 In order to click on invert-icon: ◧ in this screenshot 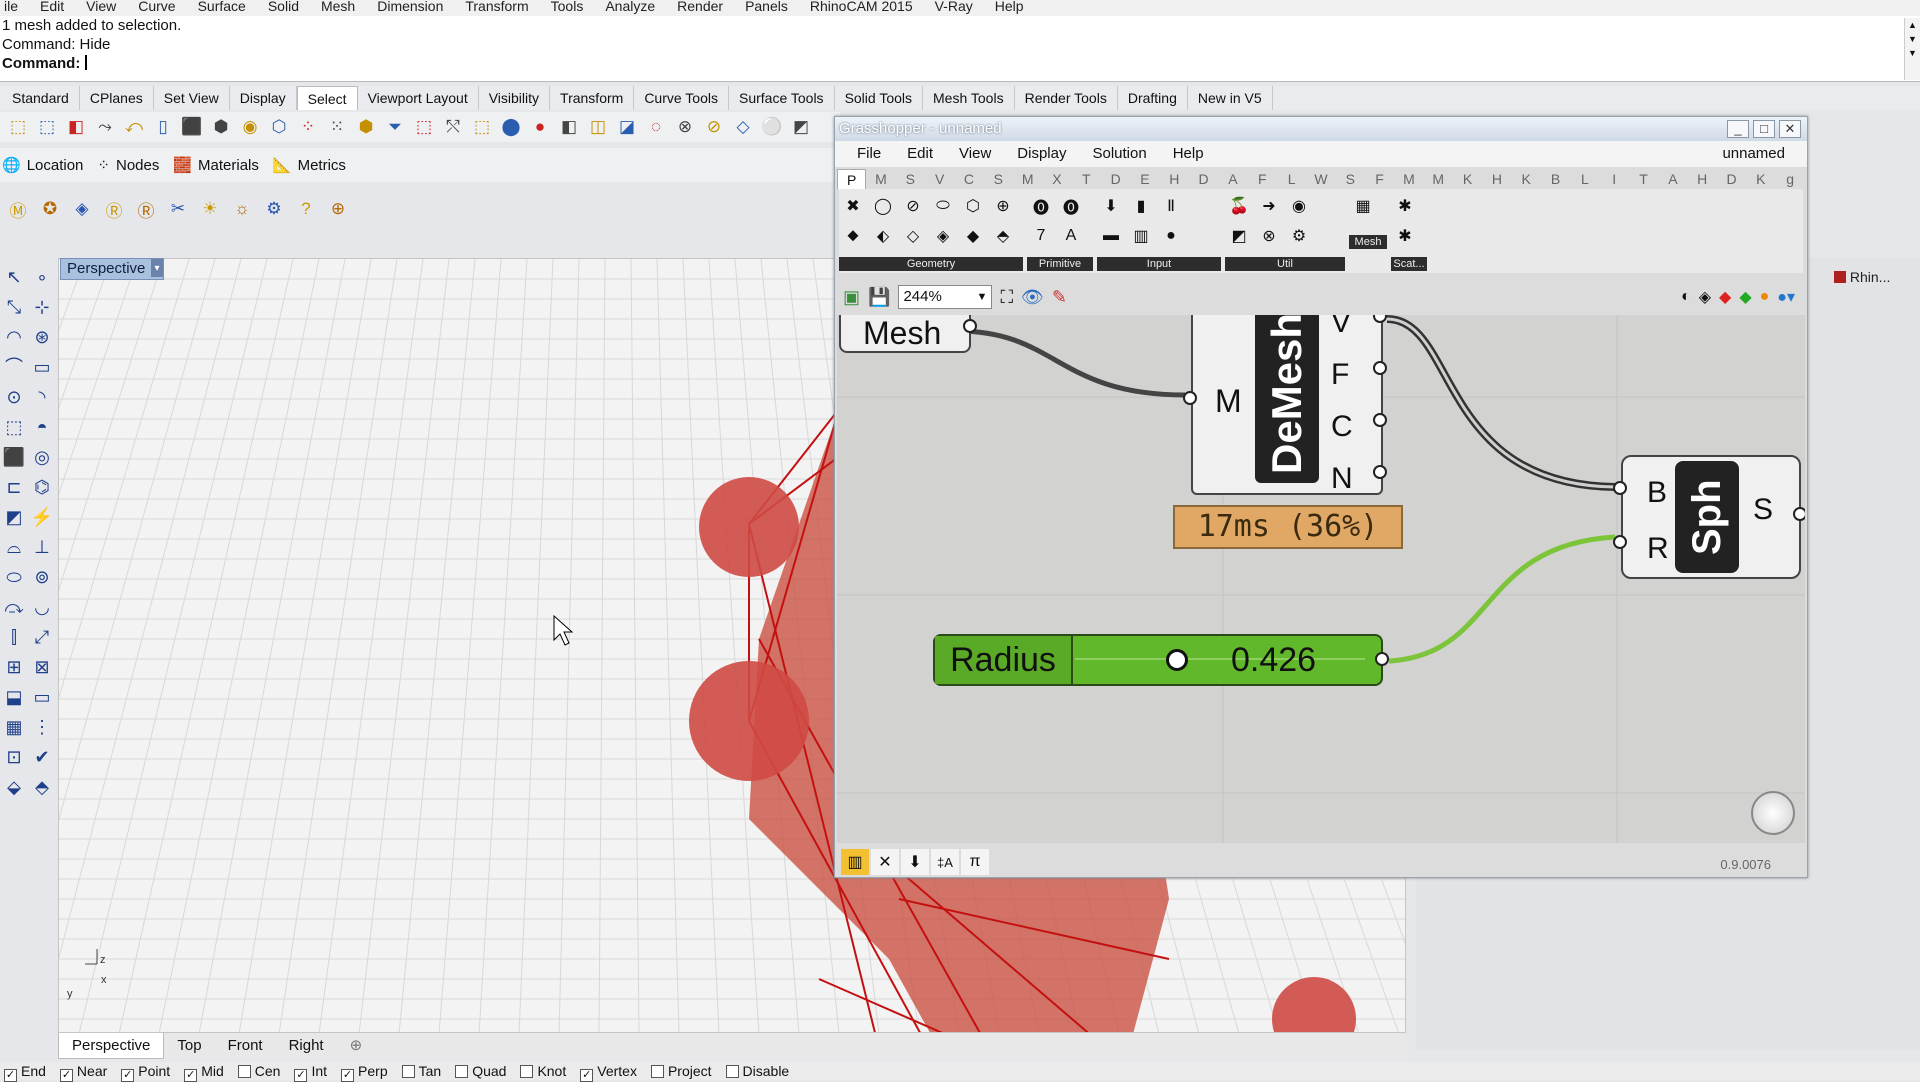, I will do `click(76, 127)`.